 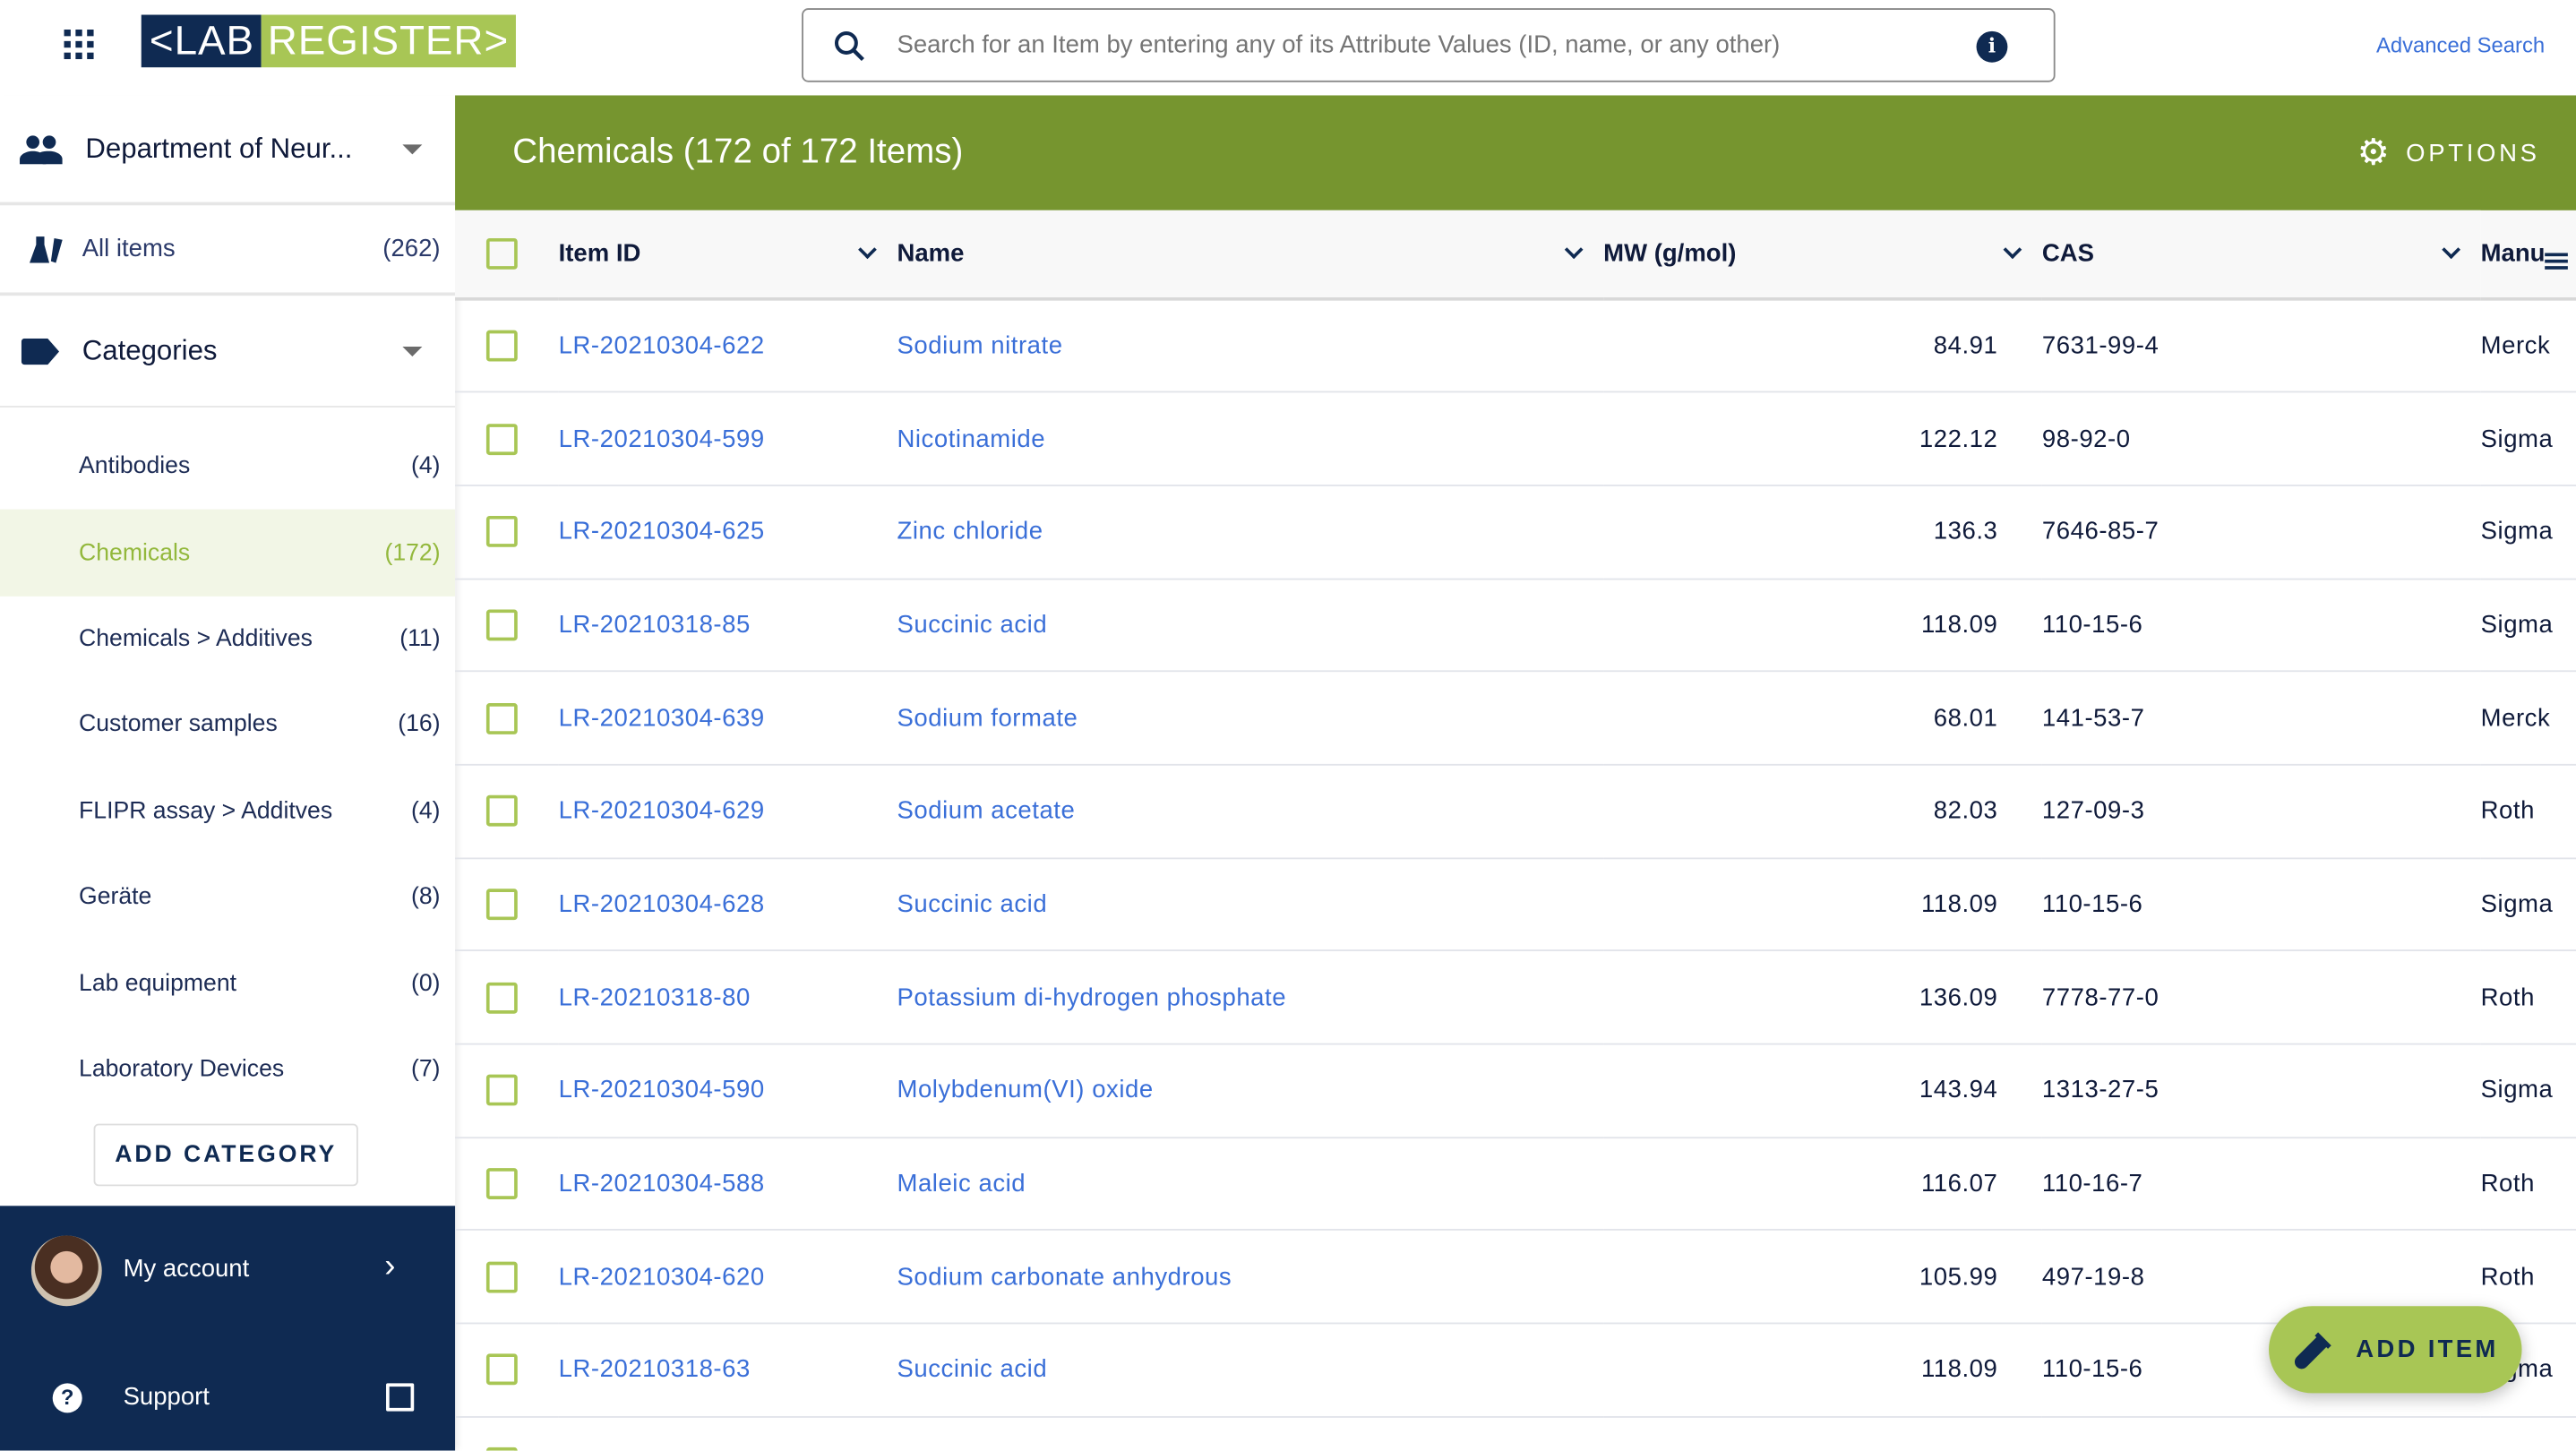 I want to click on my-account-link: My account, so click(x=187, y=1269).